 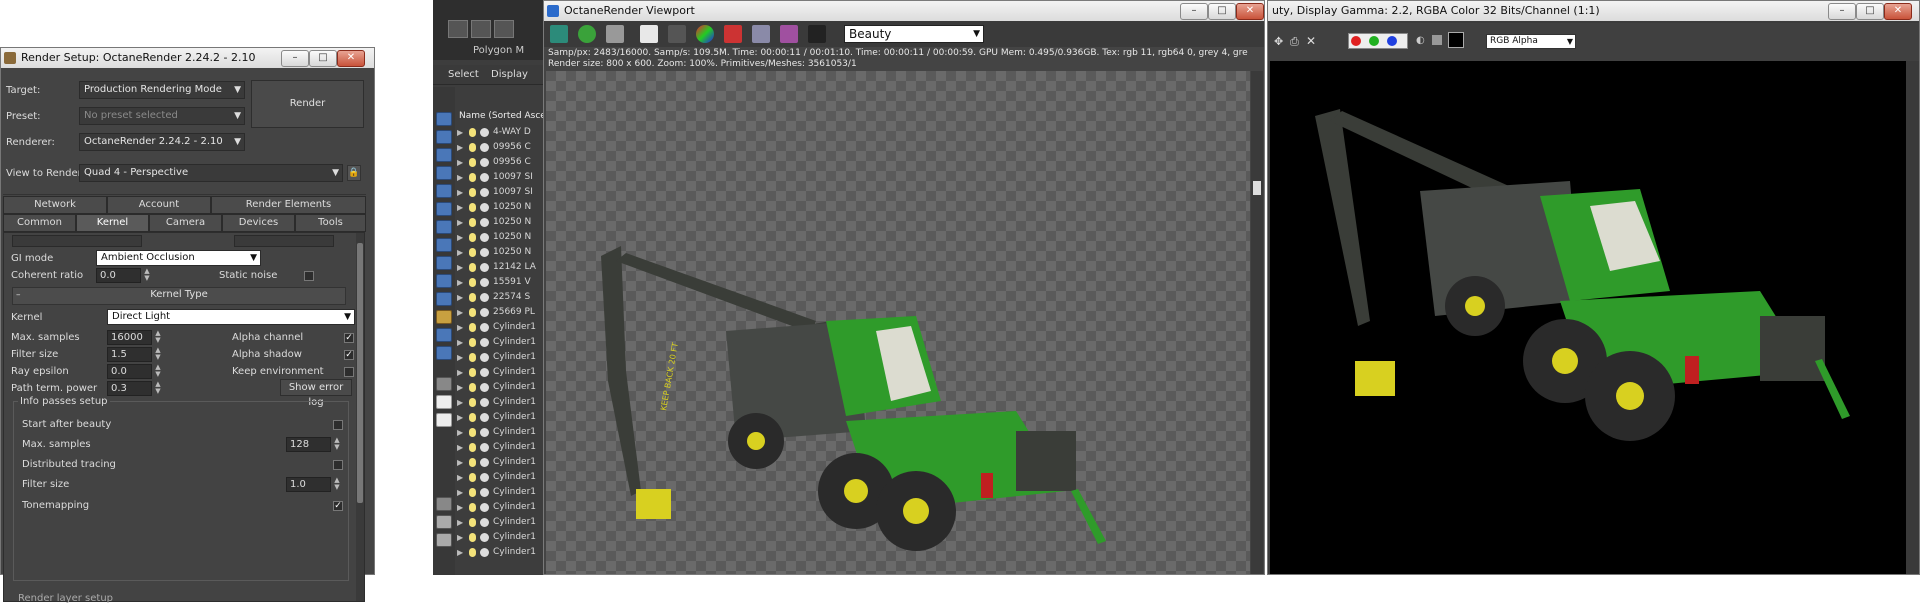 What do you see at coordinates (509, 74) in the screenshot?
I see `menu-display: Display` at bounding box center [509, 74].